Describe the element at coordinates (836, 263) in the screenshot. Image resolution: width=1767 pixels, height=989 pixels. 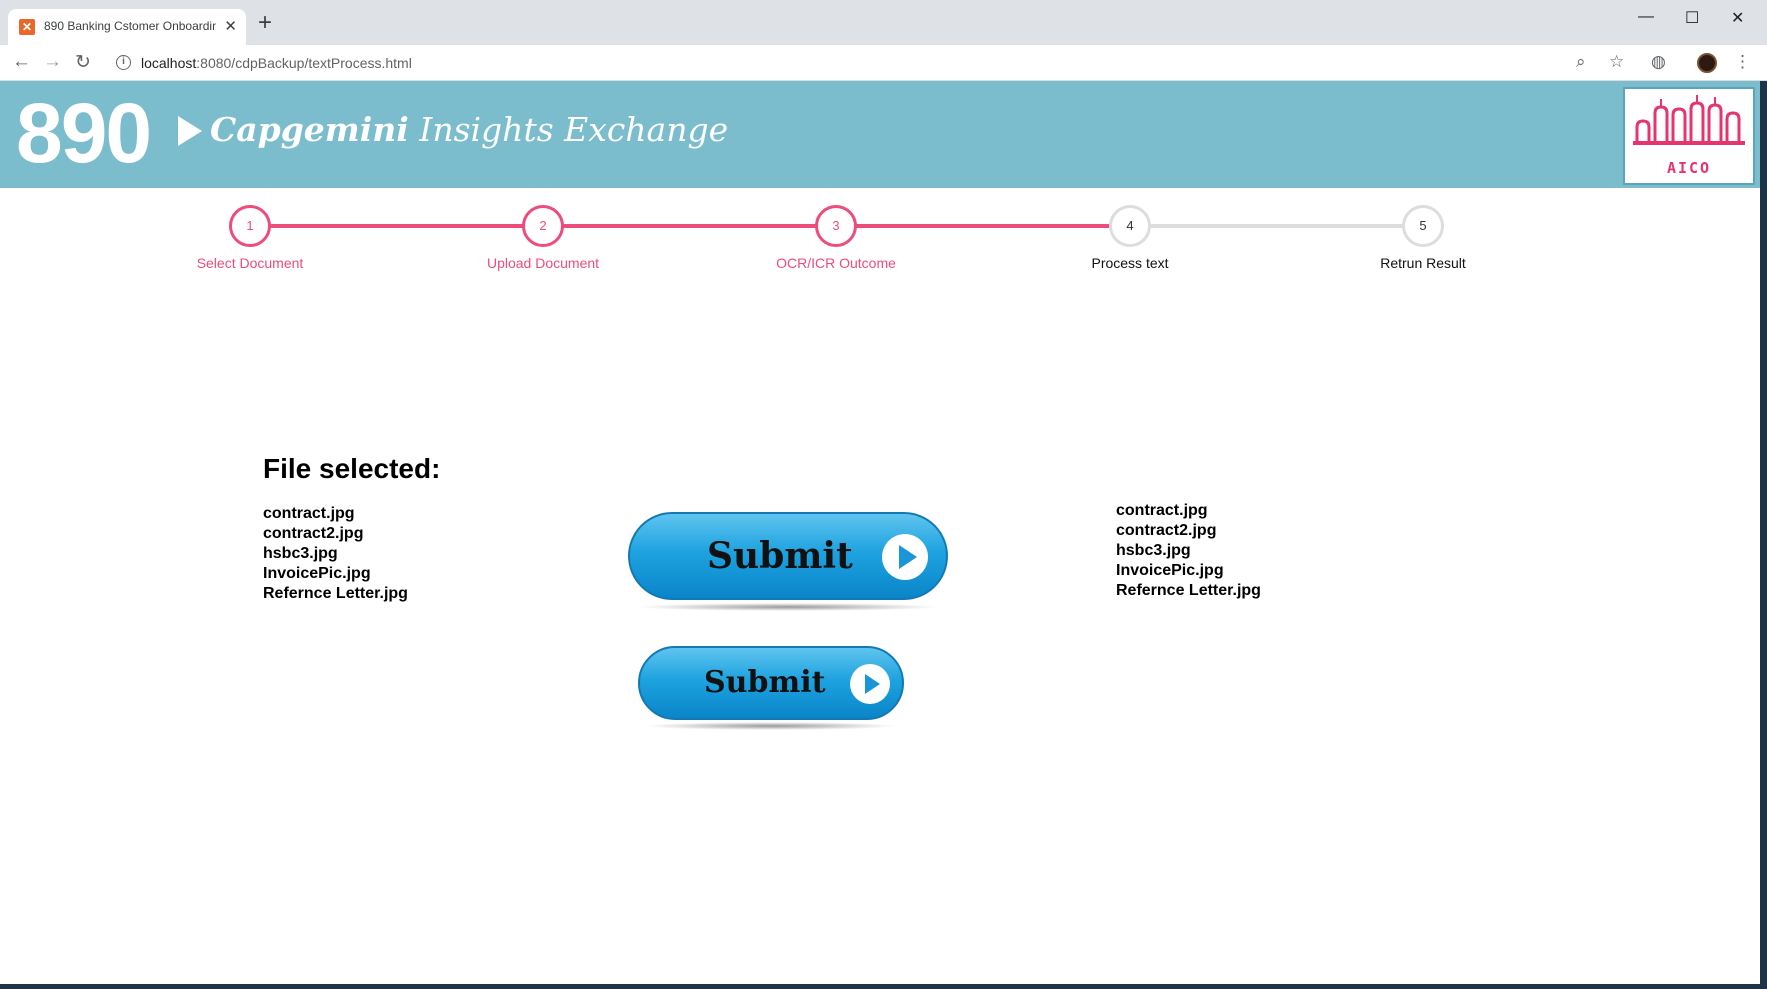
I see `step-3-label: OCR/ICR Outcome` at that location.